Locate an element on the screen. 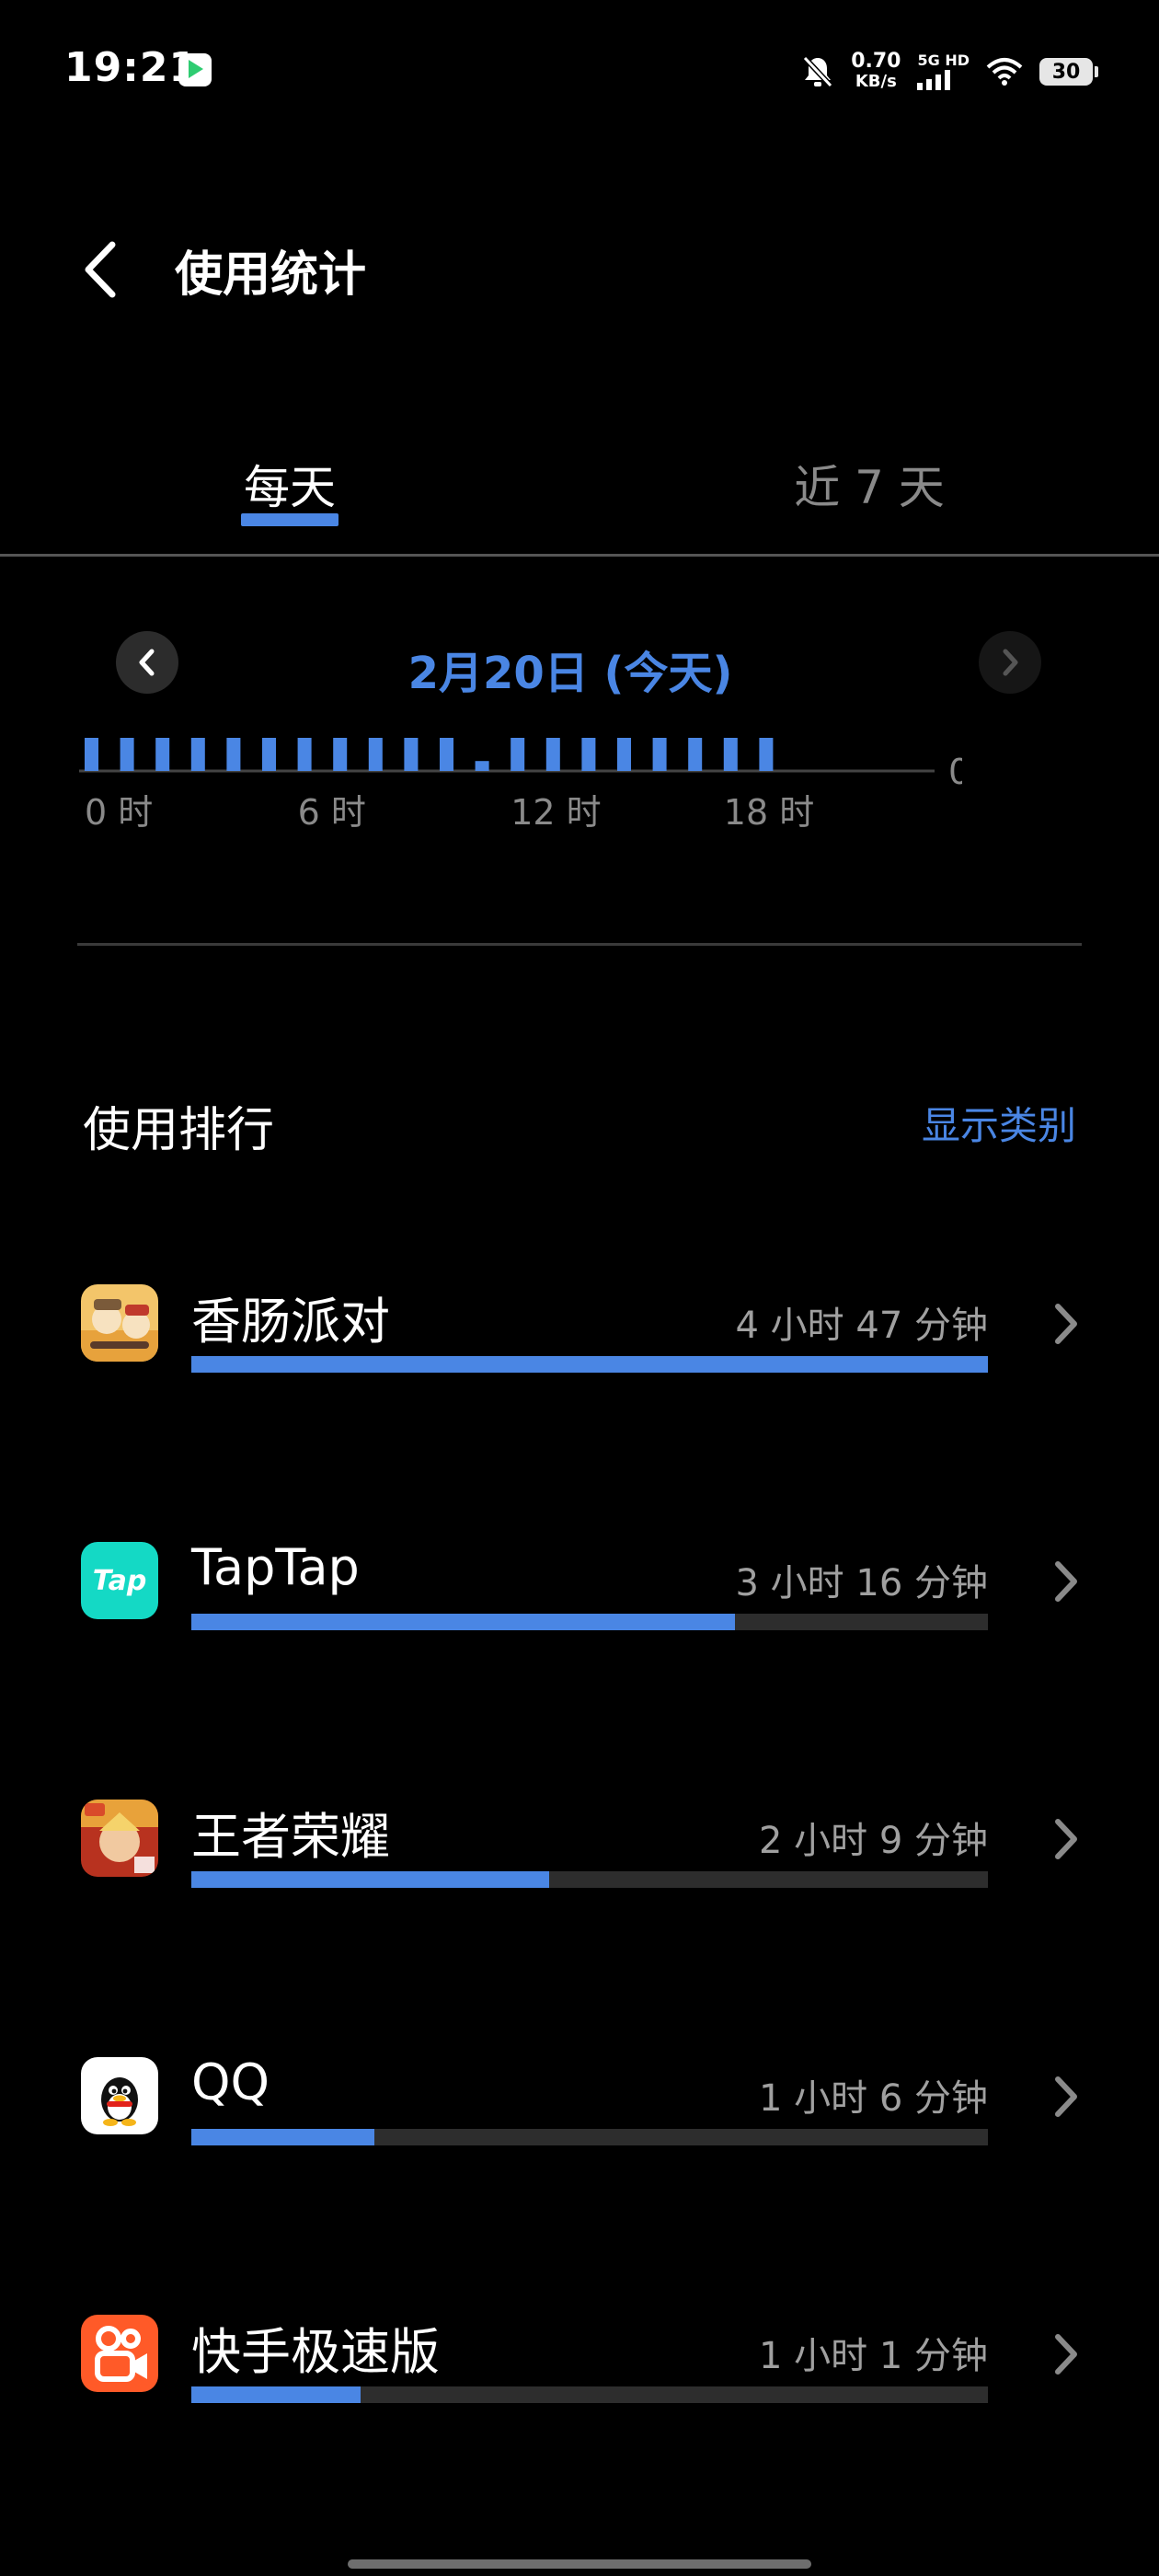 Image resolution: width=1159 pixels, height=2576 pixels. x-tick-label: 6 时 is located at coordinates (332, 812).